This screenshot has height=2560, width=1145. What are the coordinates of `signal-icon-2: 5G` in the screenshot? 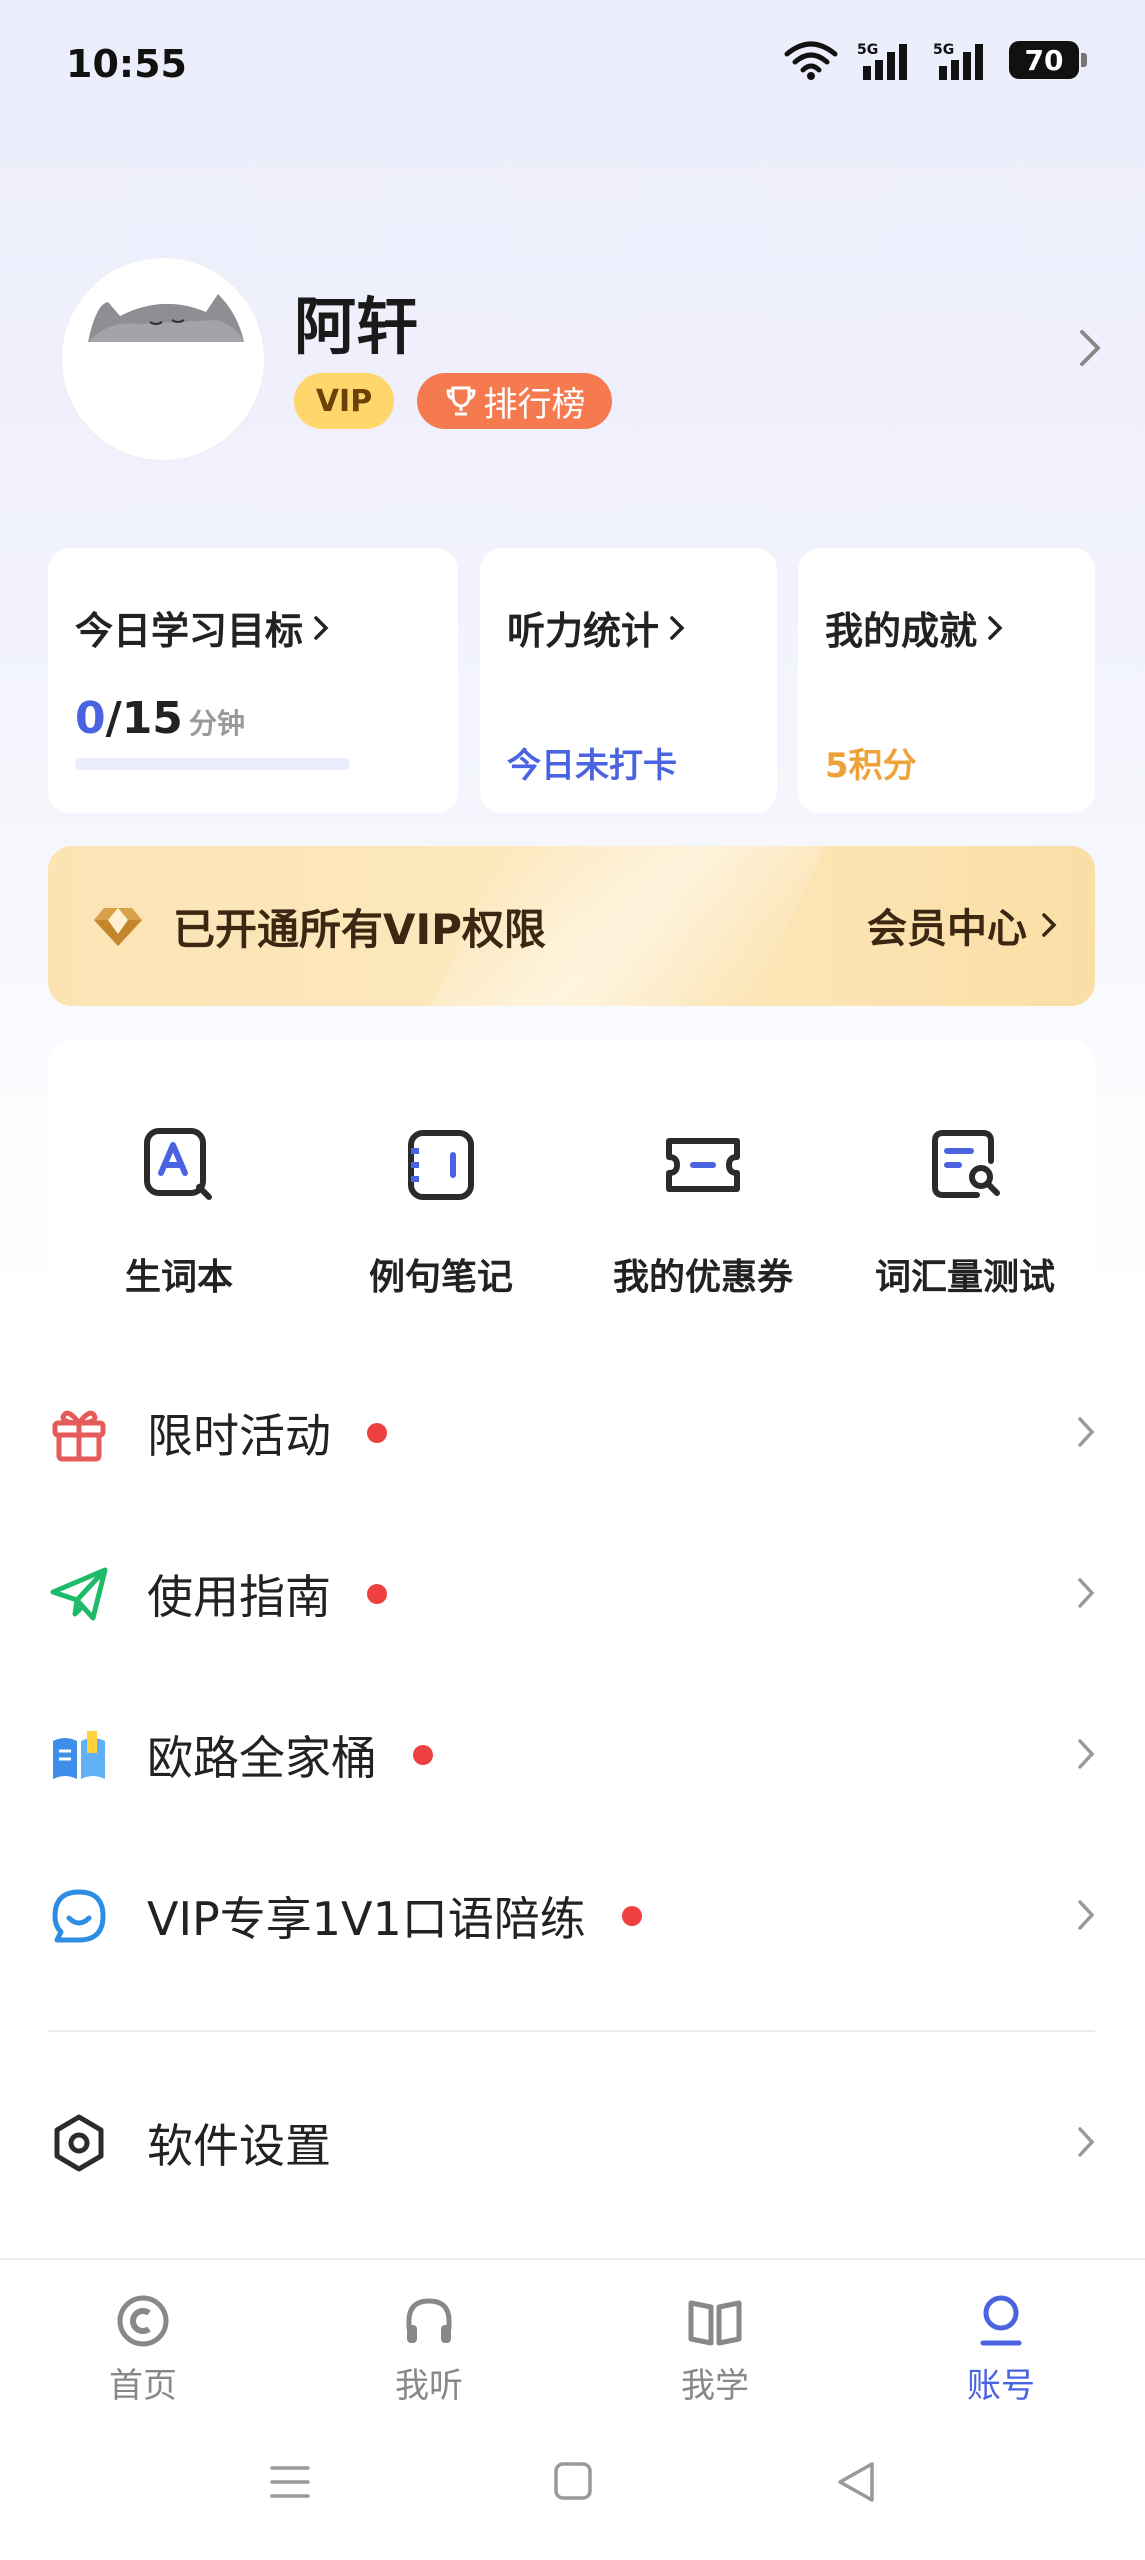 It's located at (958, 61).